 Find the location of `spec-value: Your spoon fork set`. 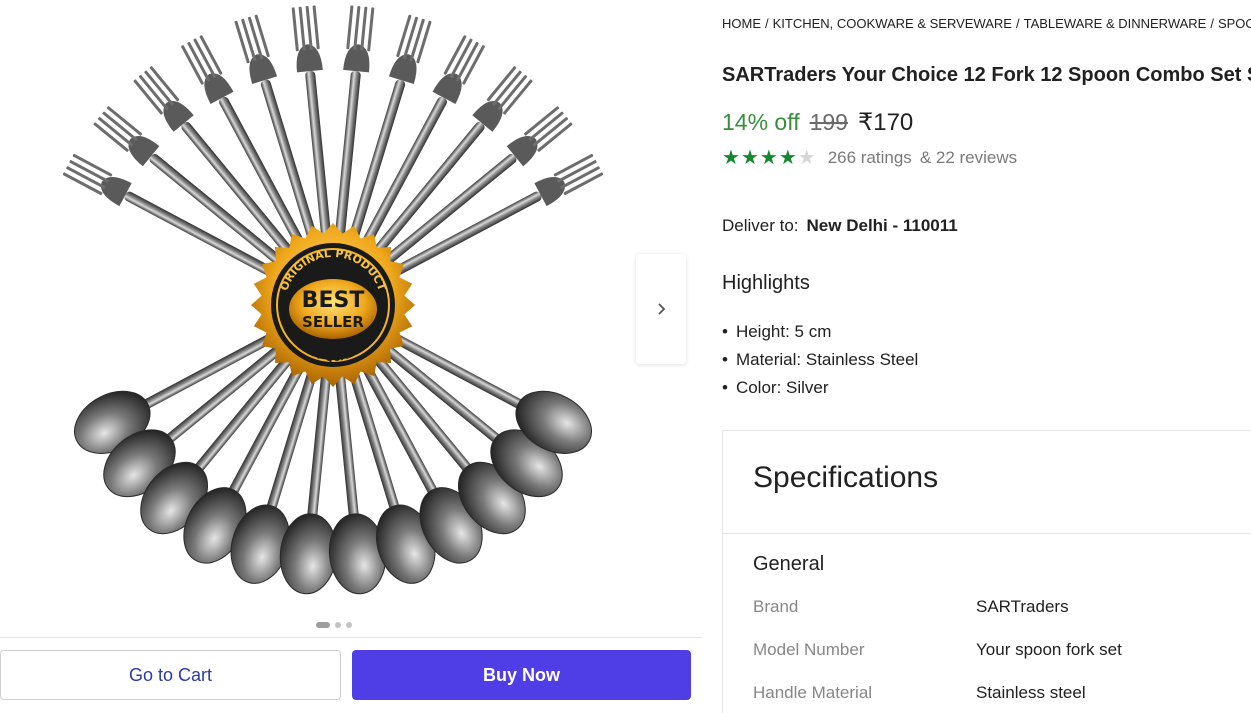

spec-value: Your spoon fork set is located at coordinates (1049, 649).